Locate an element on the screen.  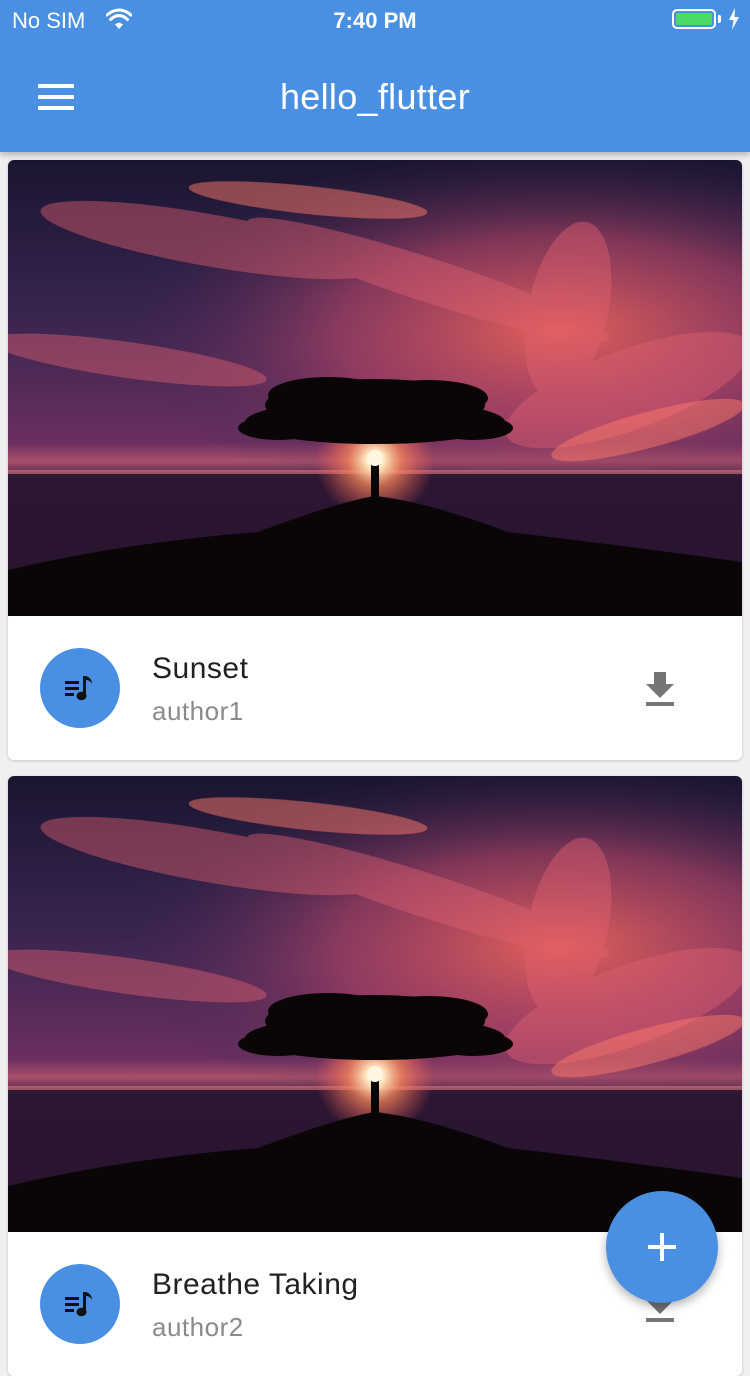
status-time: 7:40 PM is located at coordinates (375, 20).